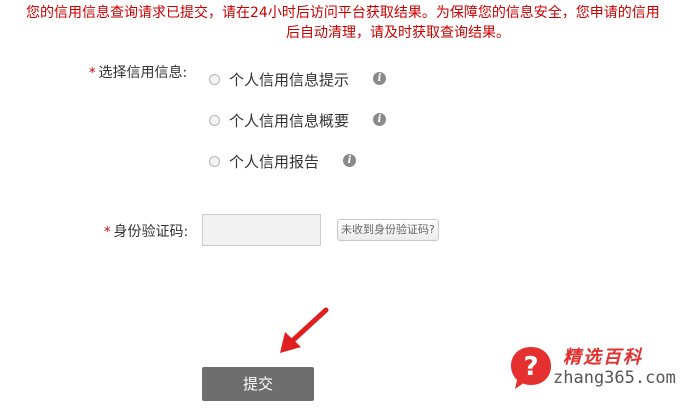 Image resolution: width=692 pixels, height=415 pixels. Describe the element at coordinates (151, 232) in the screenshot. I see `verification-code-label-text: 身份验证码:` at that location.